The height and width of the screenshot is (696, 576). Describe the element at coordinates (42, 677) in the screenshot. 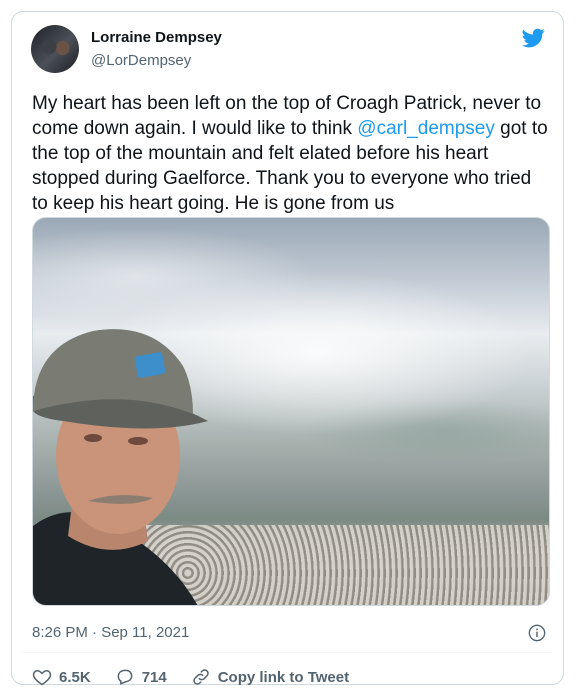

I see `heart-icon` at that location.